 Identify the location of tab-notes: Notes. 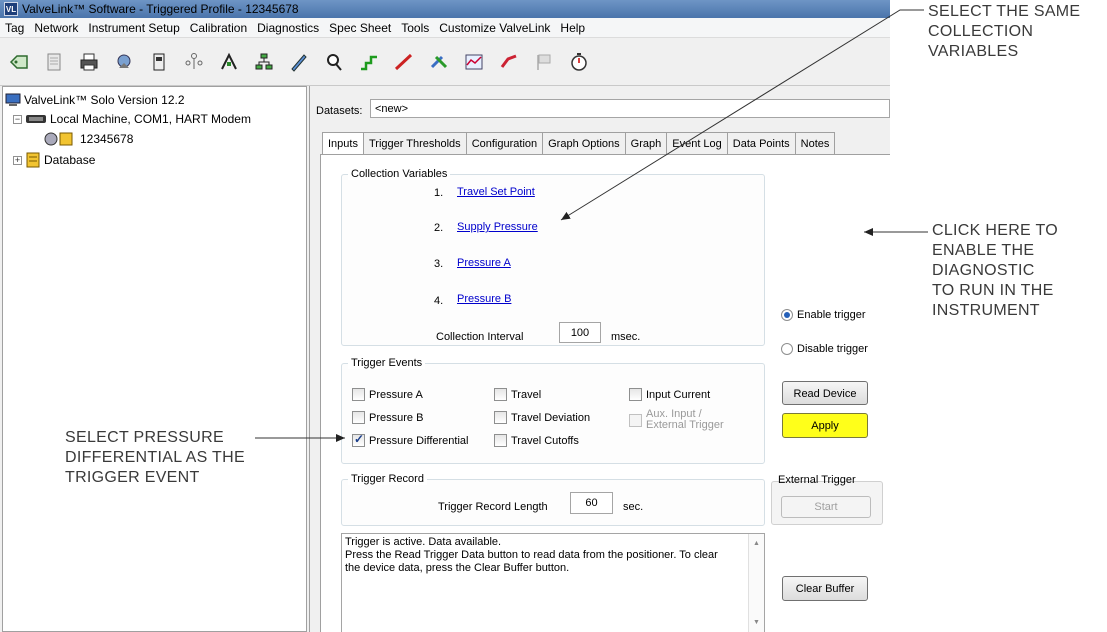
(815, 143).